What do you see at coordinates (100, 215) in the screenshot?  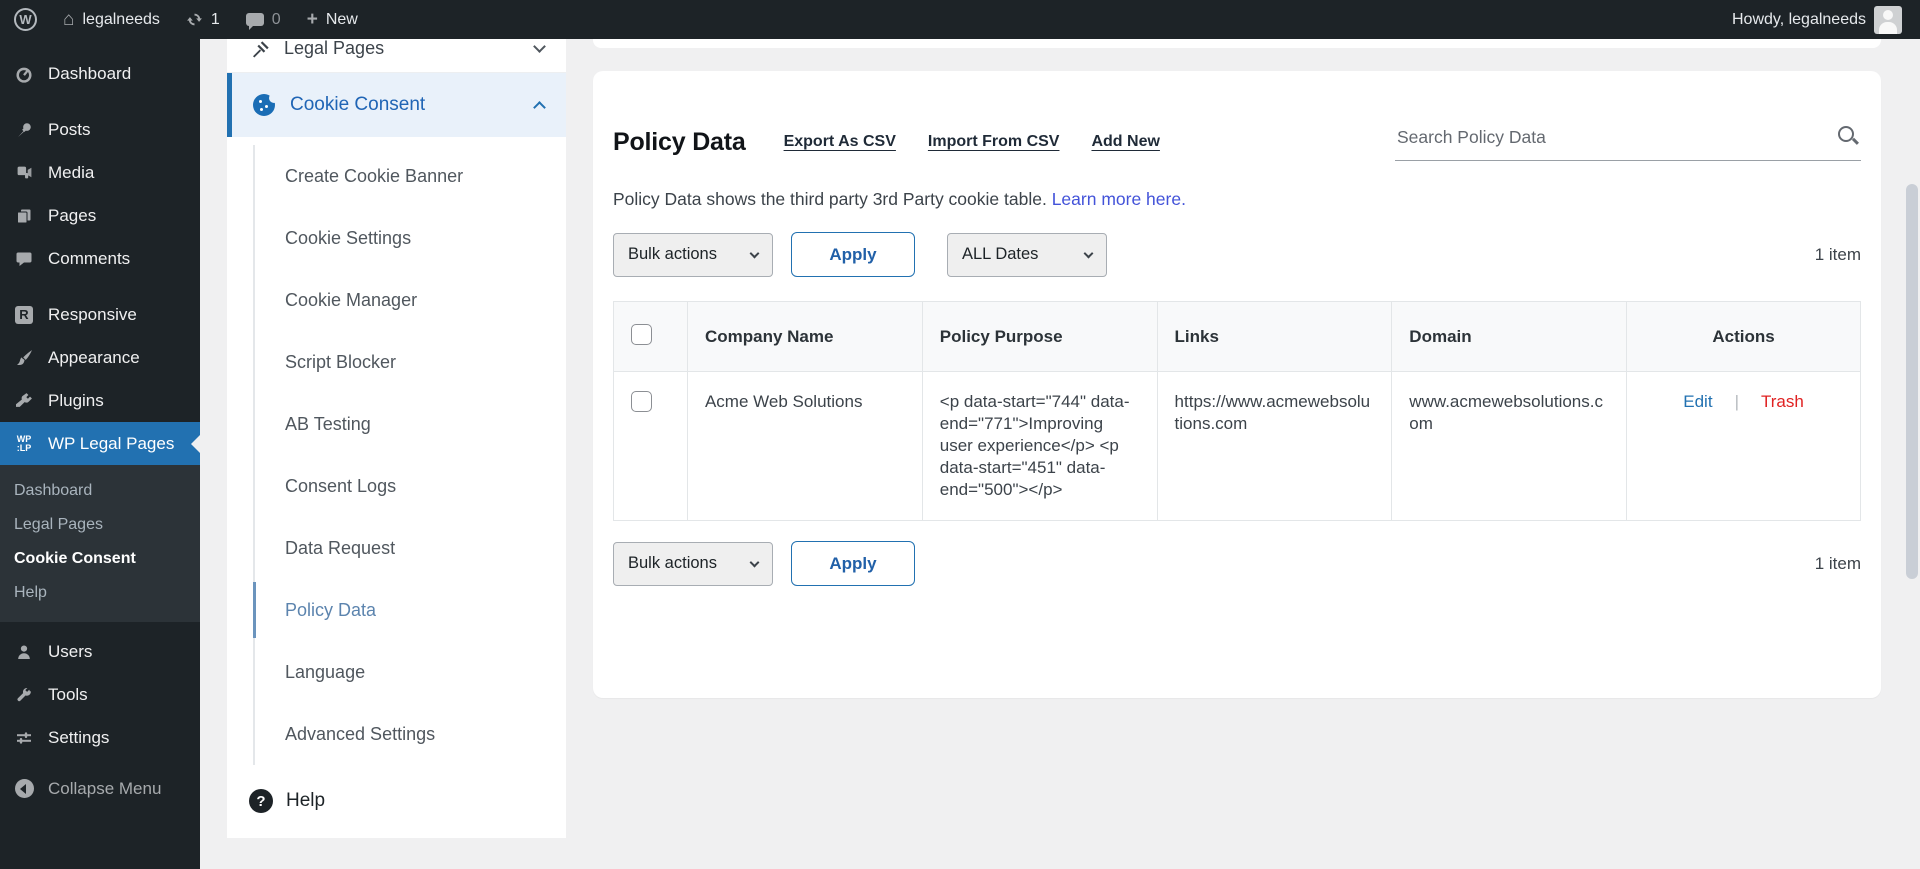 I see `sidebar-item-pages: Pages` at bounding box center [100, 215].